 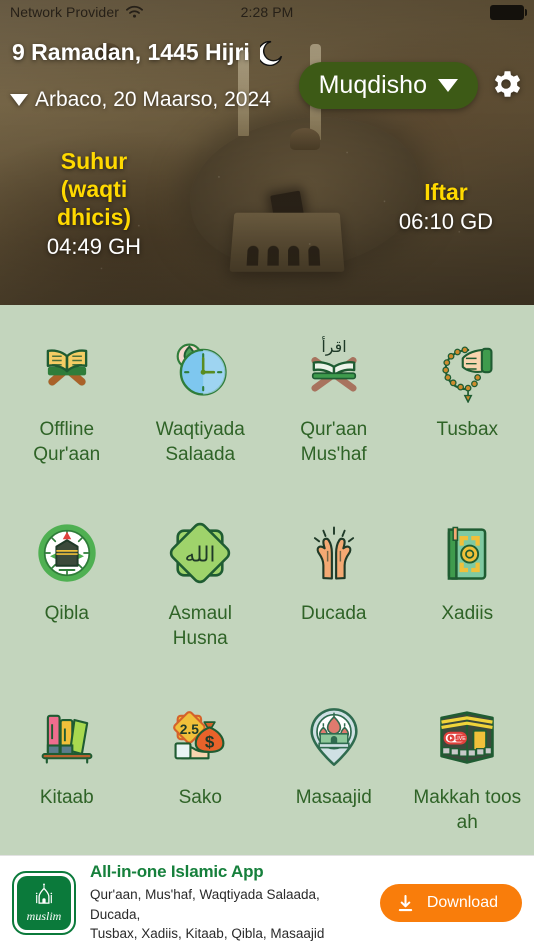 What do you see at coordinates (461, 739) in the screenshot?
I see `svg-text: LIVE` at bounding box center [461, 739].